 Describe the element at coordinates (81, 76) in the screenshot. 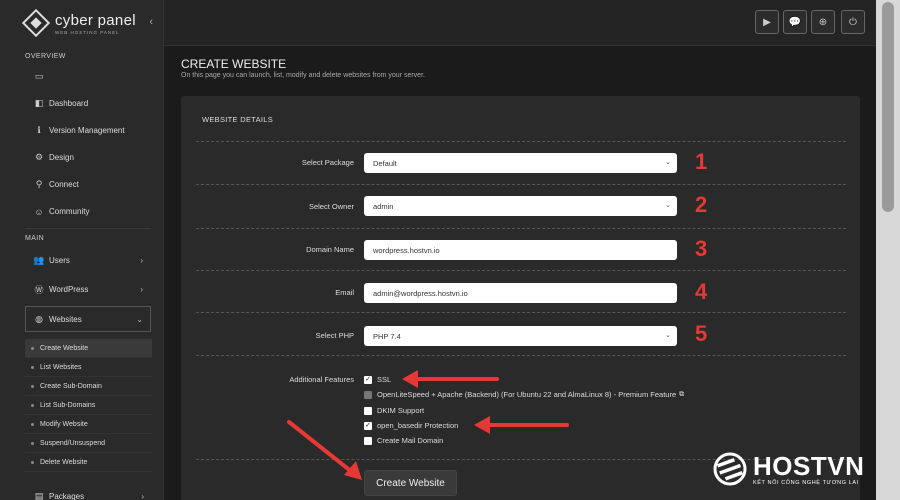

I see `sidebar-item-overview-monitor: ▭` at that location.